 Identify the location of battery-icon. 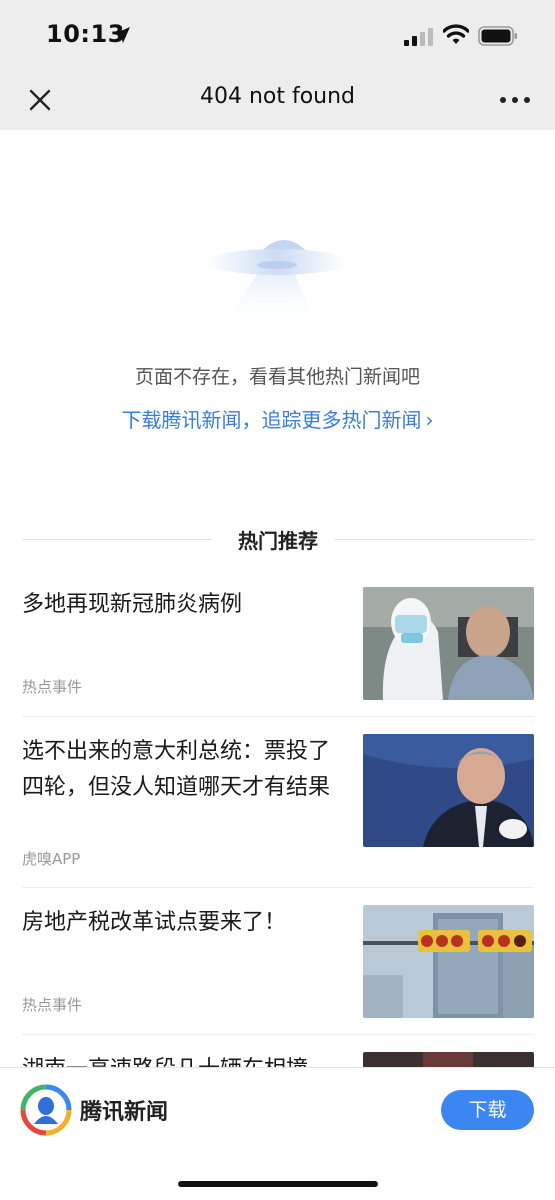
(497, 36).